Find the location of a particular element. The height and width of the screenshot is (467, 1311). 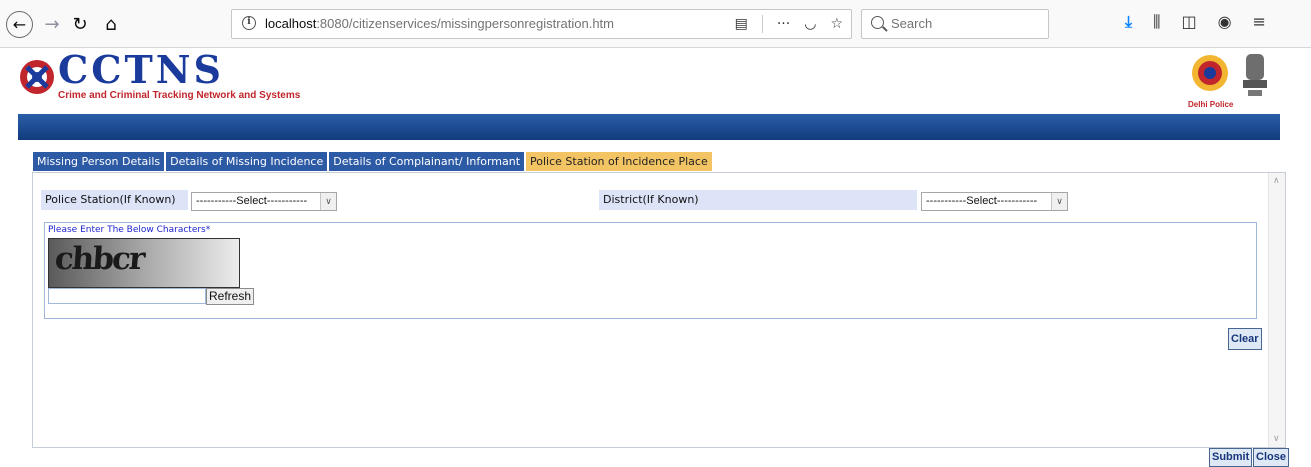

forward-arrow-icon: → is located at coordinates (52, 24).